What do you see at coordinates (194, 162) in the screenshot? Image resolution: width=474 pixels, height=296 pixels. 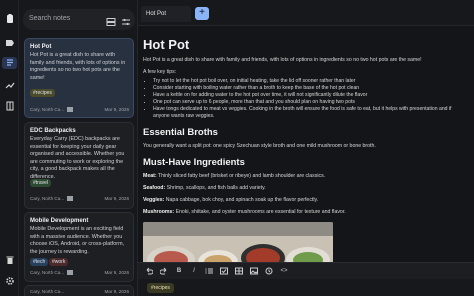 I see `ingredients-heading: Must-Have Ingredients` at bounding box center [194, 162].